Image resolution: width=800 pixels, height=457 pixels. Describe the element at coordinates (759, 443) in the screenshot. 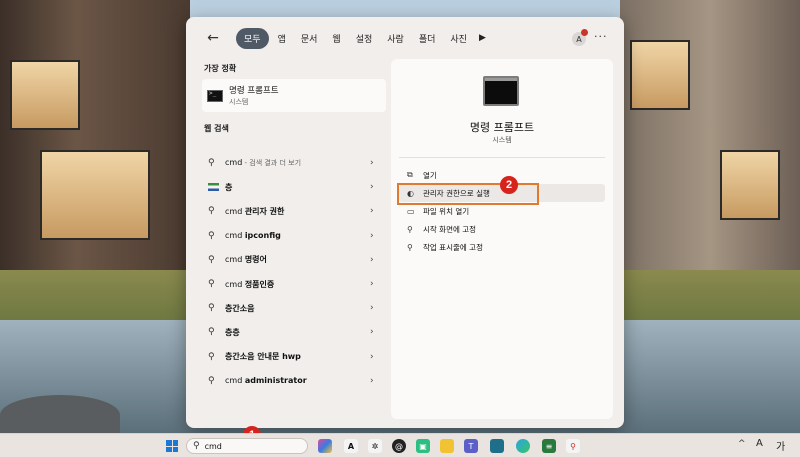

I see `input-language-indicator: A` at that location.